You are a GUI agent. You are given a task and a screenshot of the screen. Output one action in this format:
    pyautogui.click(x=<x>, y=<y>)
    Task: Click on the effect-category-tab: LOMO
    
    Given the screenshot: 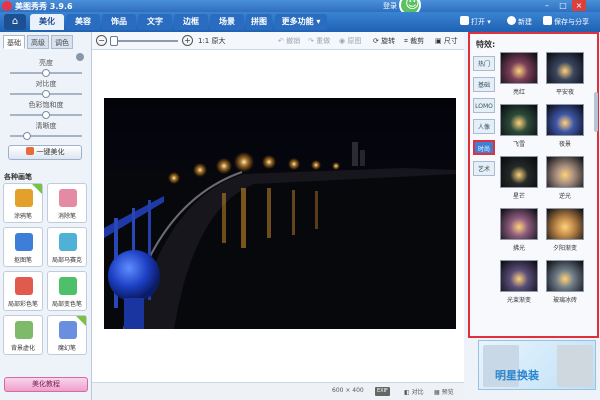 What is the action you would take?
    pyautogui.click(x=484, y=105)
    